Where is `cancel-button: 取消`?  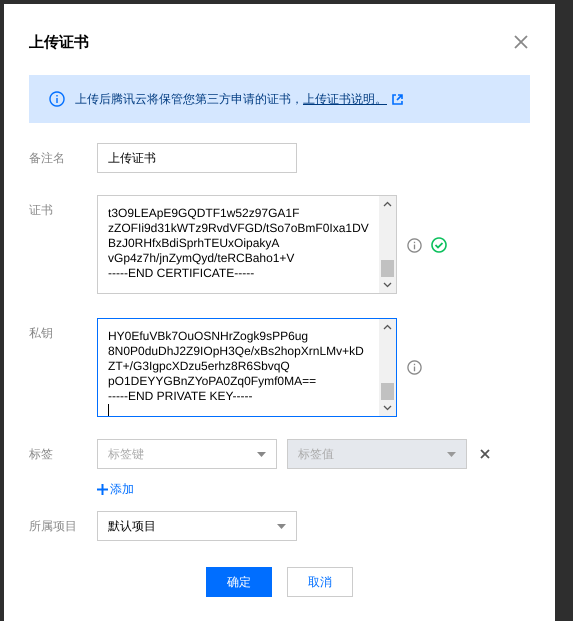 cancel-button: 取消 is located at coordinates (320, 582).